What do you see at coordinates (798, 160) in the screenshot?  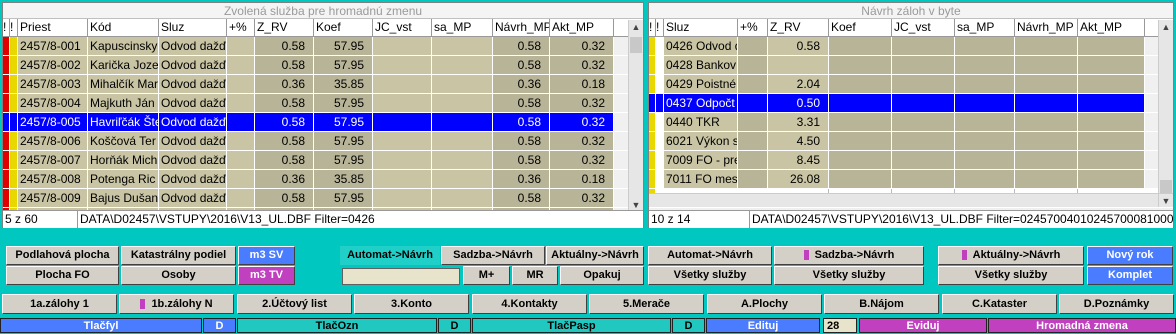 I see `cell-zrv: 8.45` at bounding box center [798, 160].